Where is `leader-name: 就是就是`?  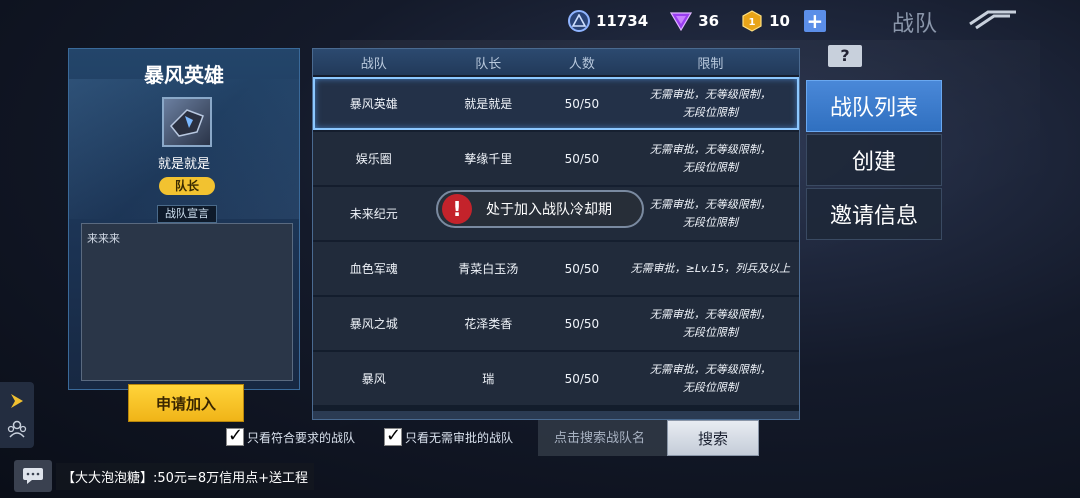
leader-name: 就是就是 is located at coordinates (183, 164).